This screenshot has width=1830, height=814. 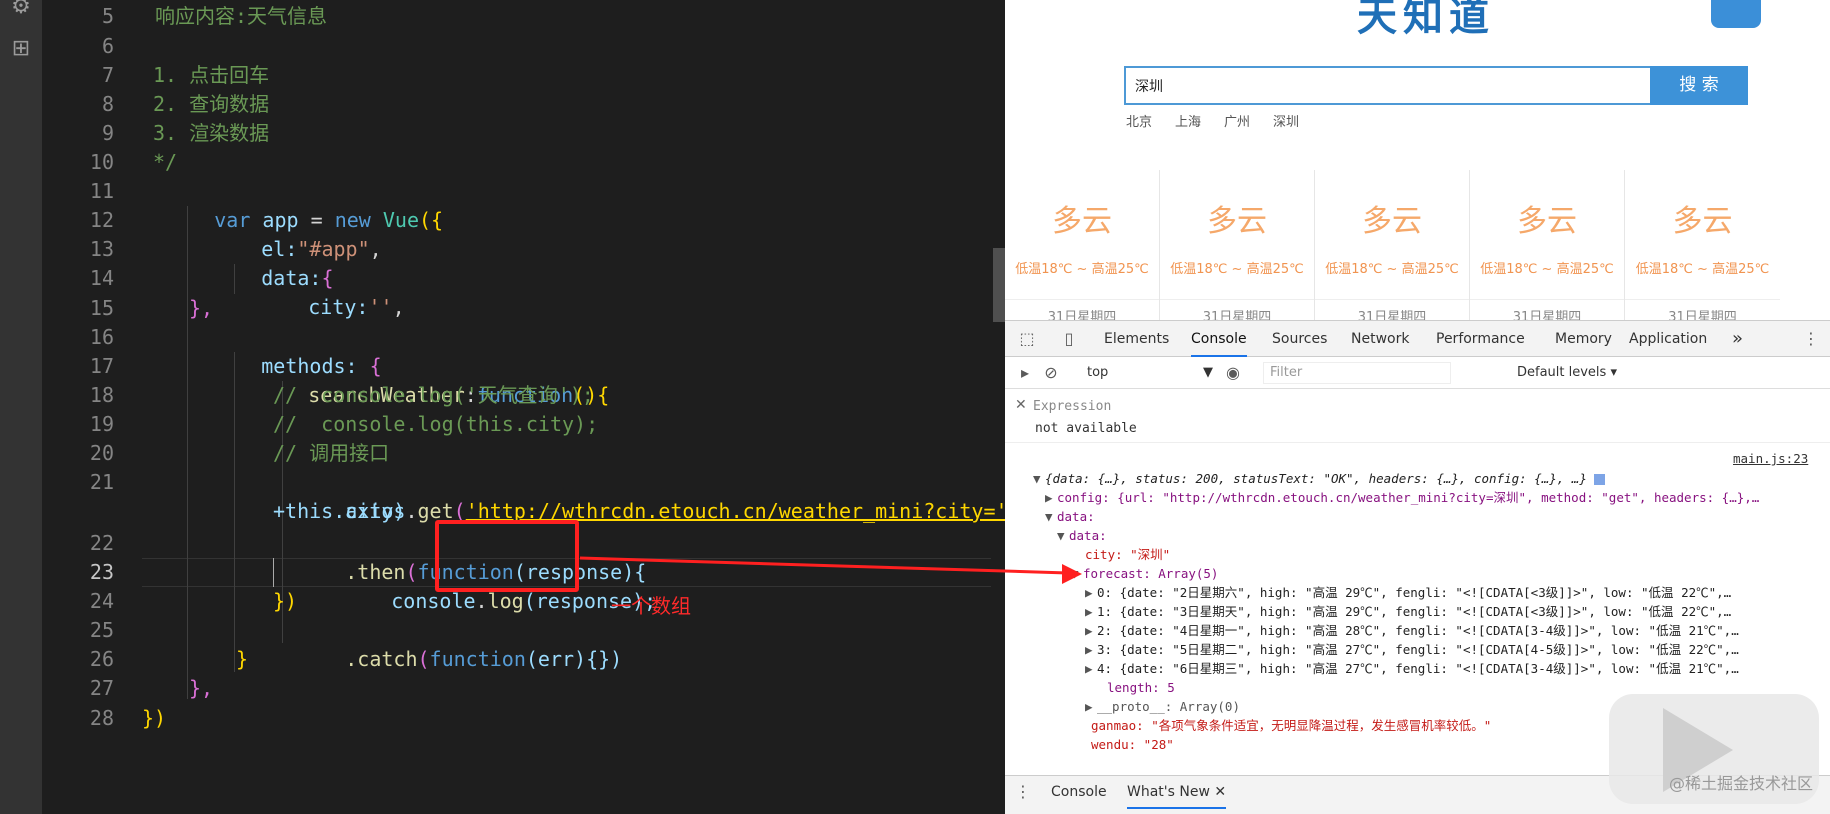 What do you see at coordinates (101, 395) in the screenshot?
I see `line-number: 18` at bounding box center [101, 395].